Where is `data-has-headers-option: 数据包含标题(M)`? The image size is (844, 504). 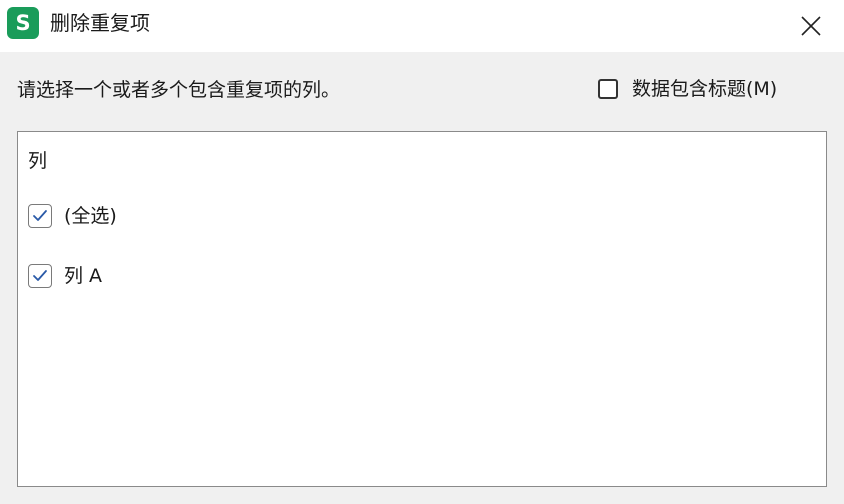 data-has-headers-option: 数据包含标题(M) is located at coordinates (687, 89).